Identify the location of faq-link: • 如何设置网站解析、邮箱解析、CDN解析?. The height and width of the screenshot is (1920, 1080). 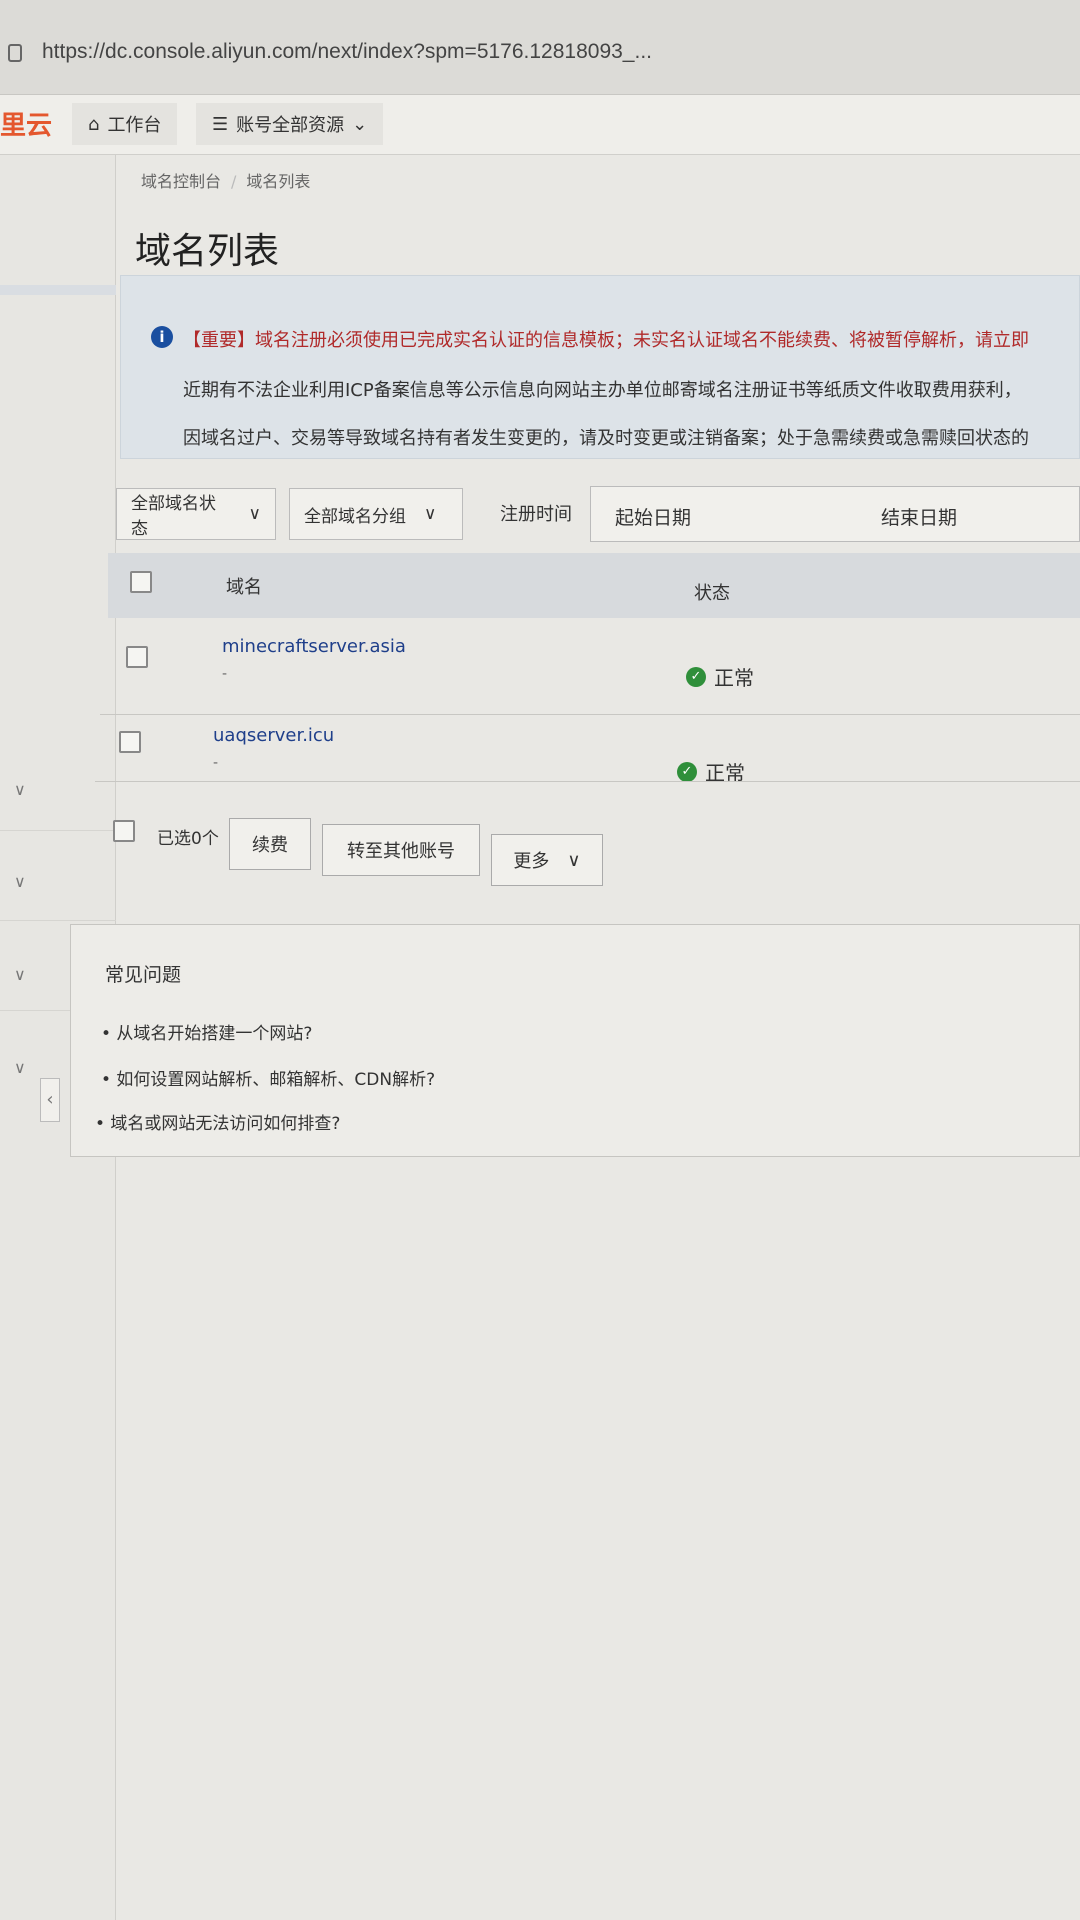
(268, 1077).